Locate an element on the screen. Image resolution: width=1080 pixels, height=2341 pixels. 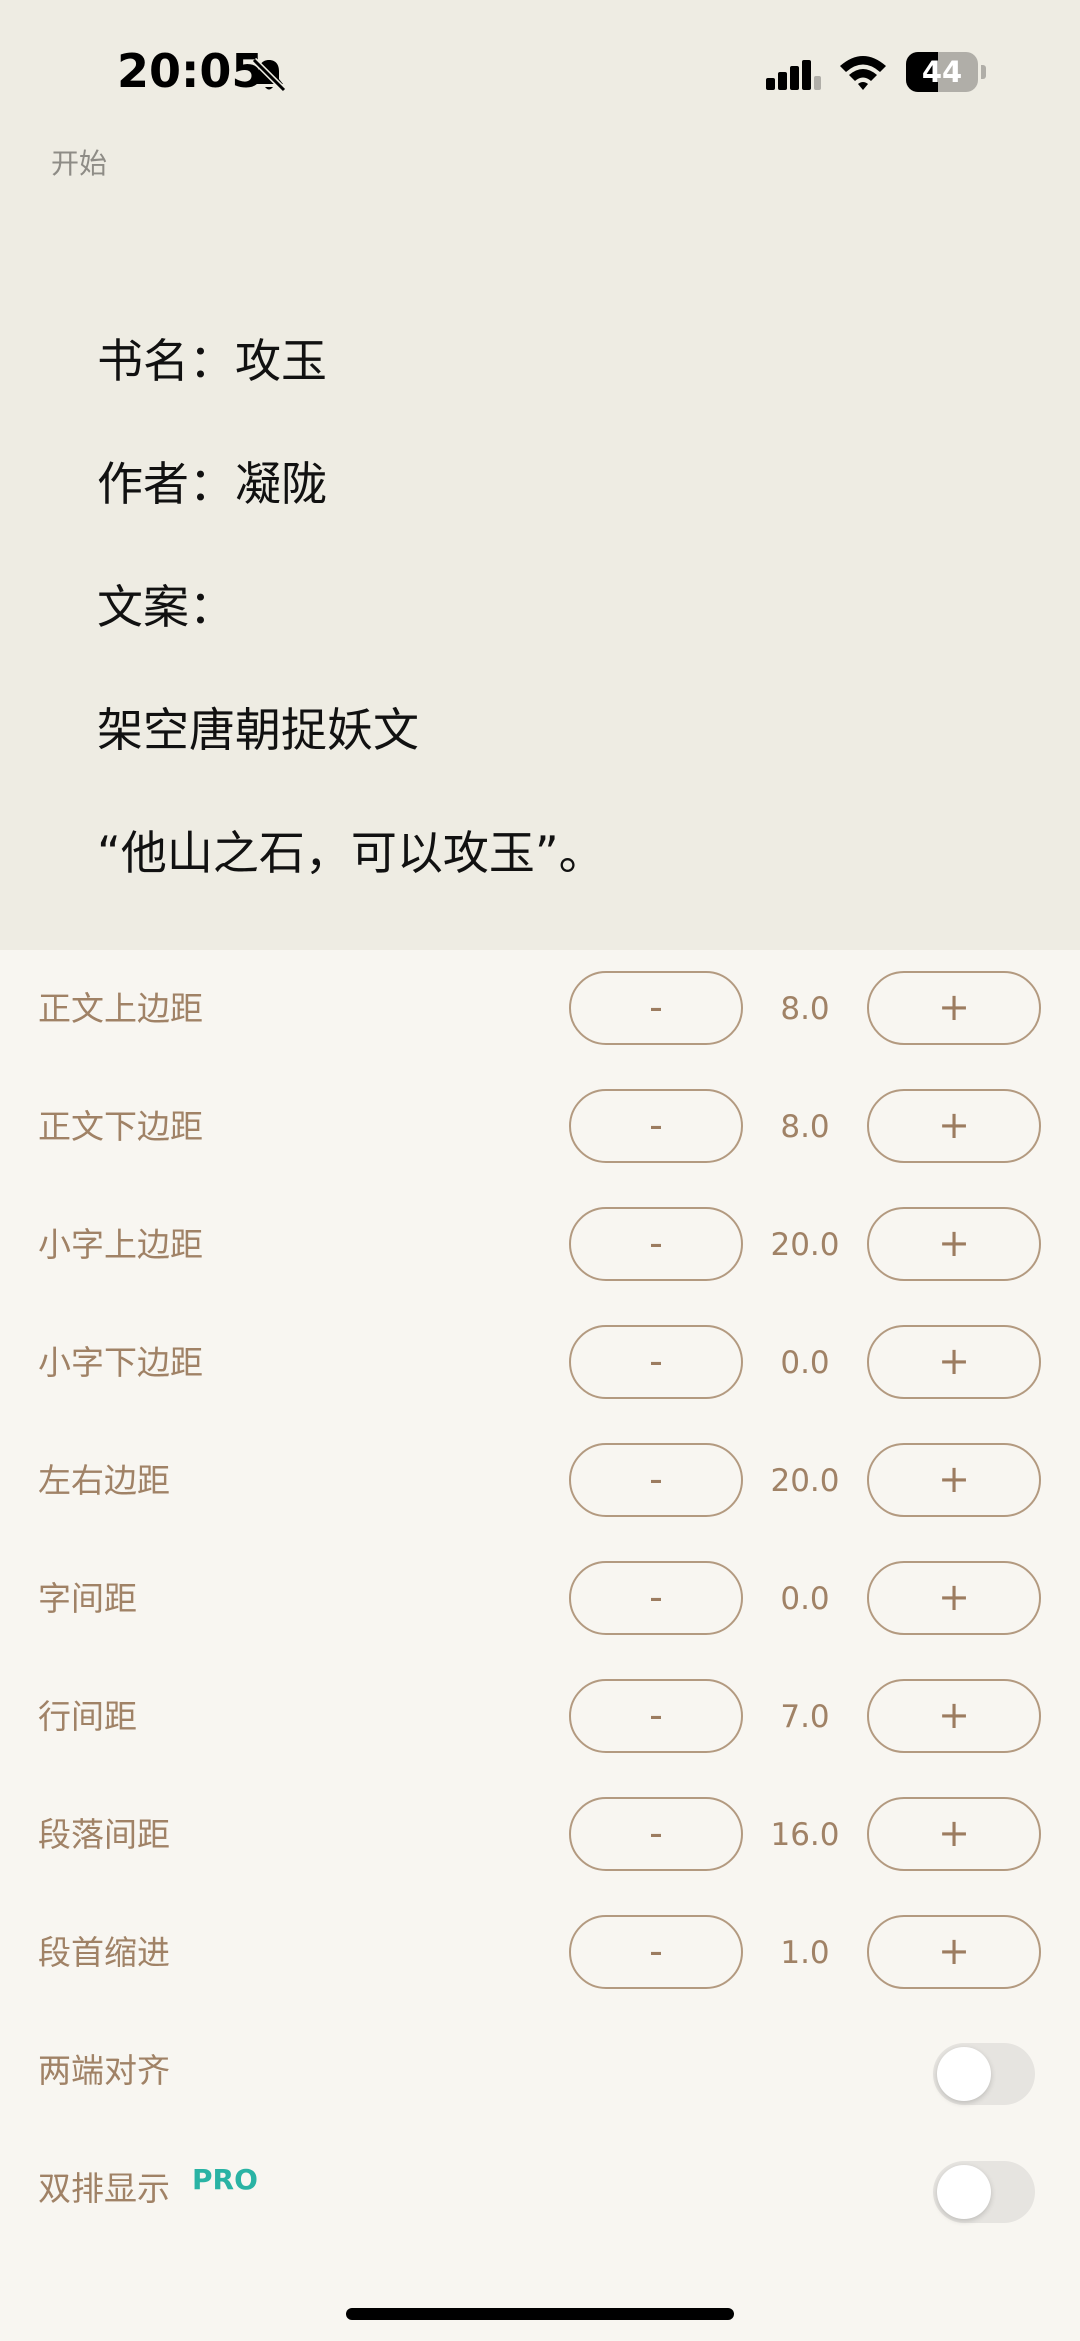
chapter-label: 开始 is located at coordinates (79, 163).